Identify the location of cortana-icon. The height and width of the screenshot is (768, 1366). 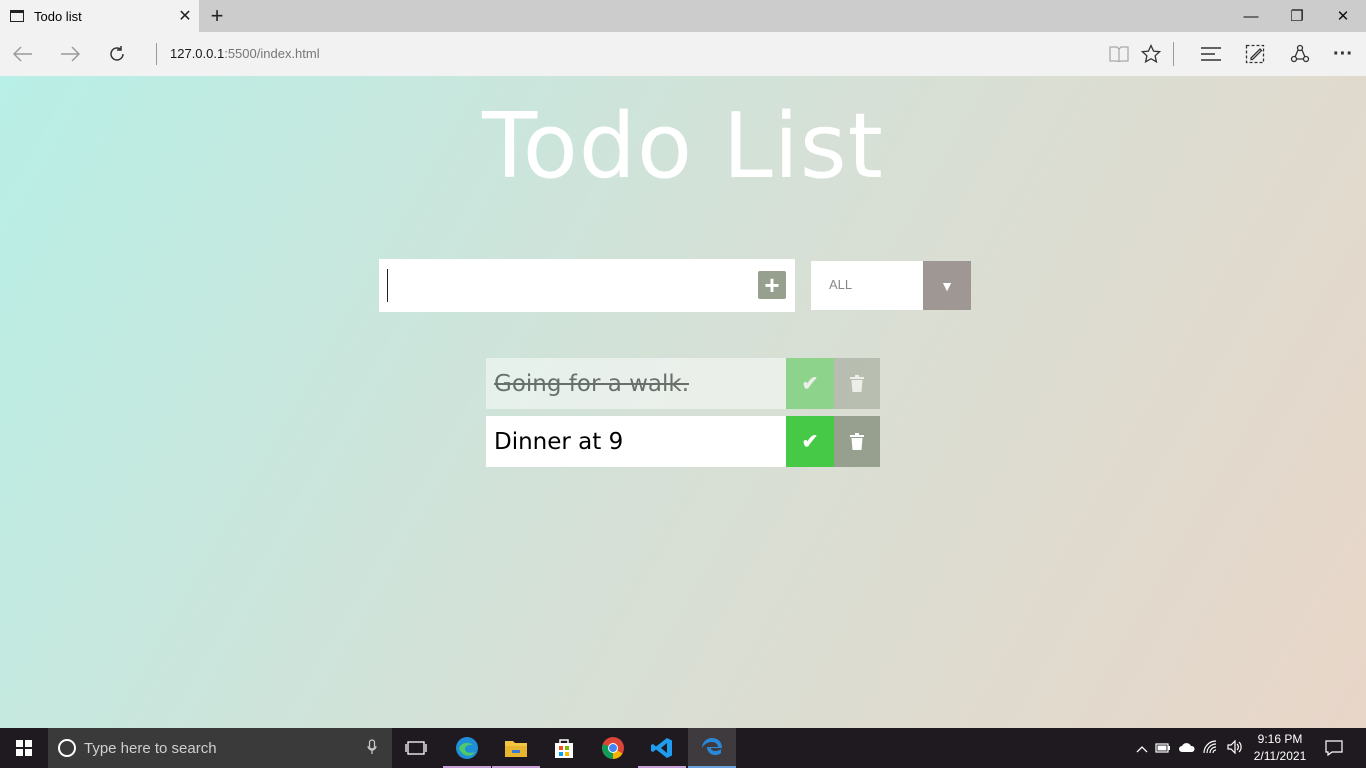
(67, 748).